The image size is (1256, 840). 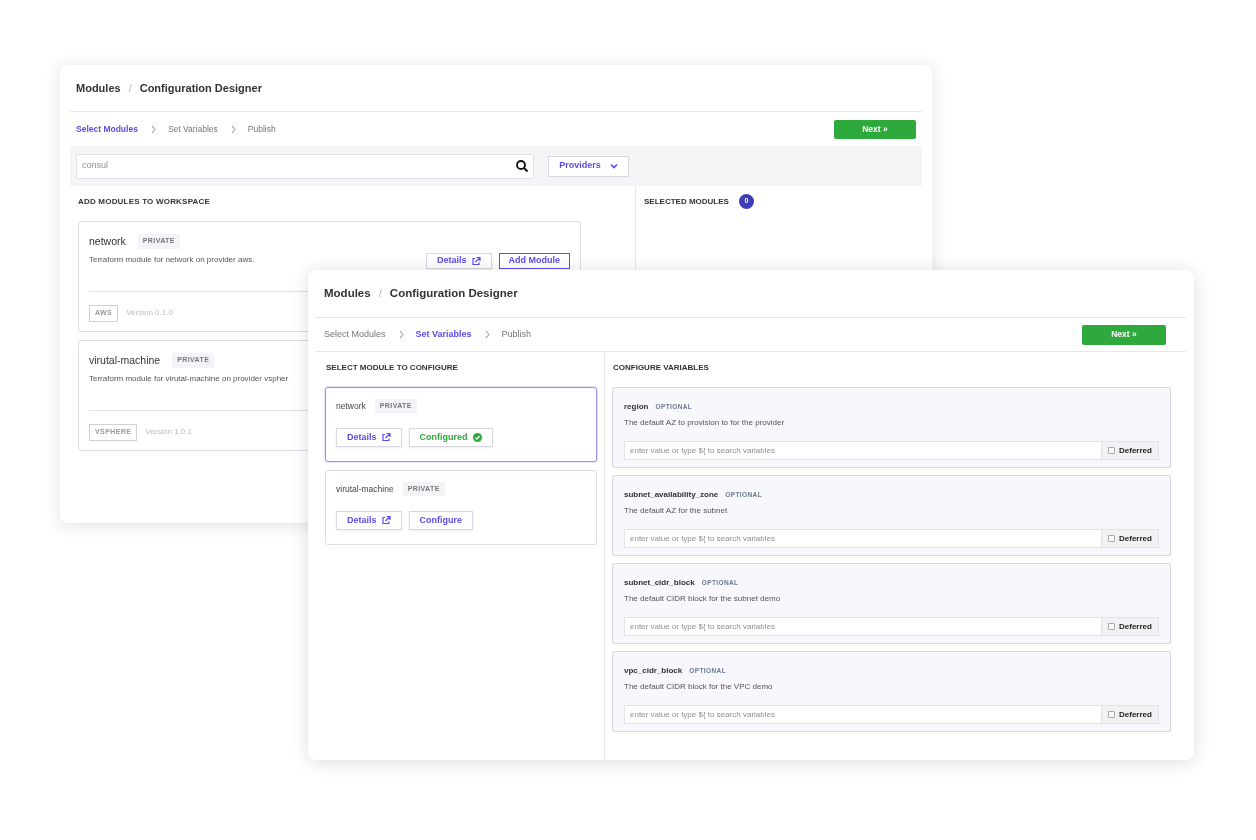 What do you see at coordinates (699, 687) in the screenshot?
I see `variable-description: The default CIDR block for the VPC demo` at bounding box center [699, 687].